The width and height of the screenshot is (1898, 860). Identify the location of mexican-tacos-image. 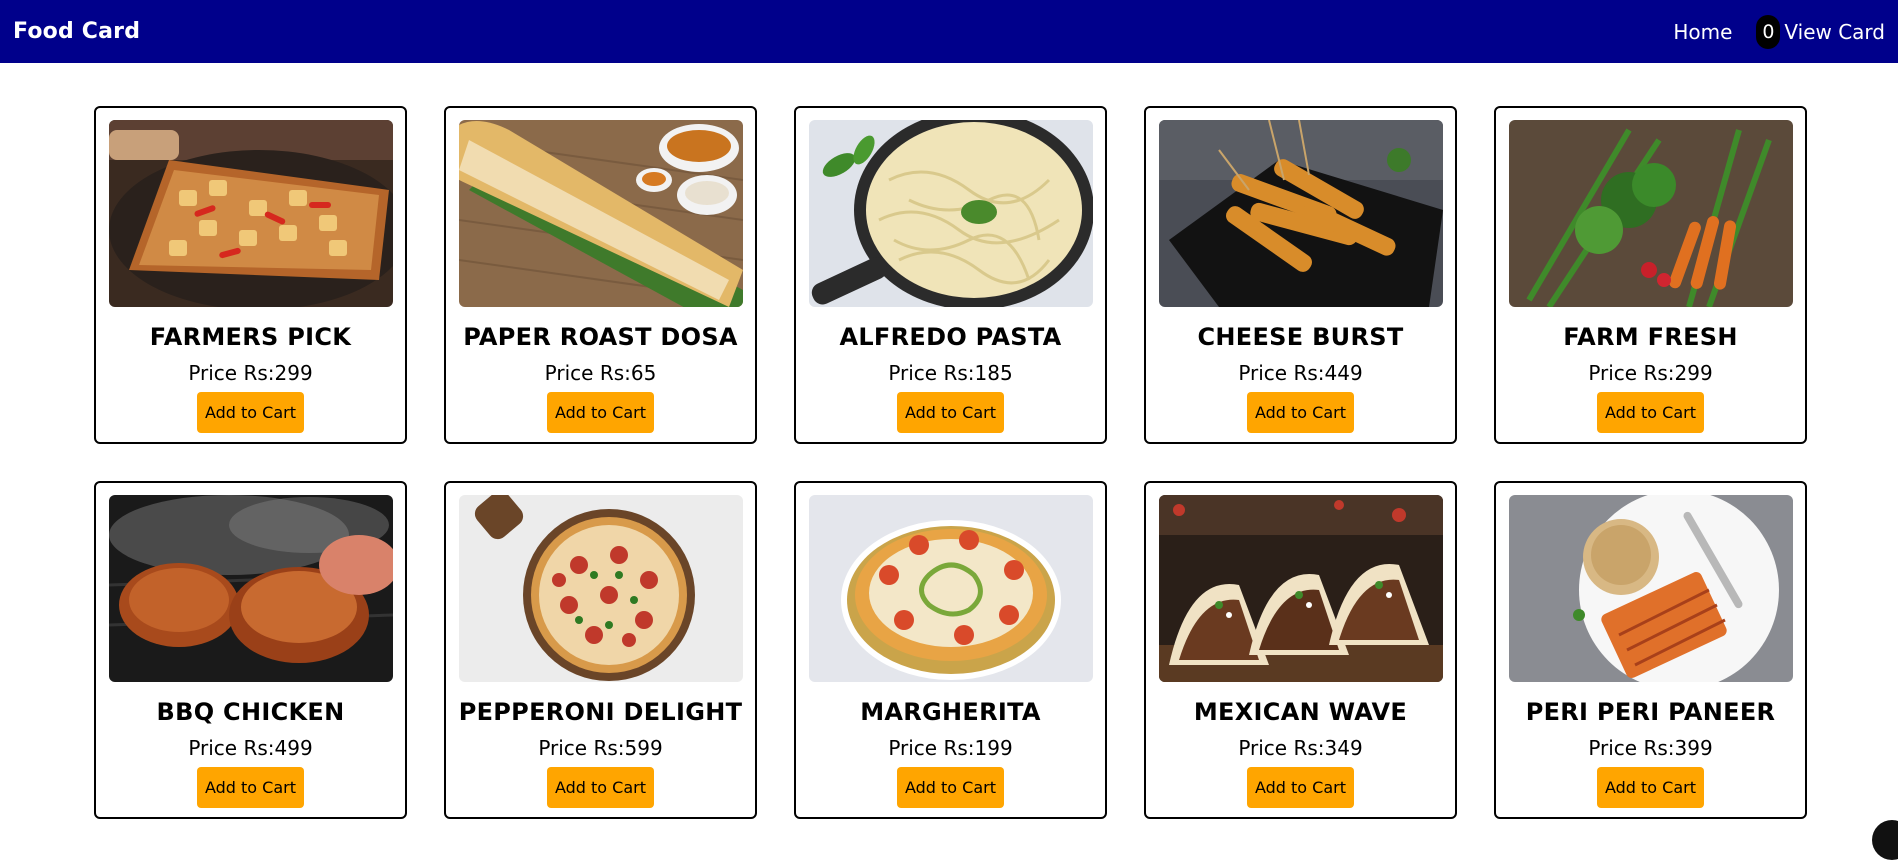
(1301, 588).